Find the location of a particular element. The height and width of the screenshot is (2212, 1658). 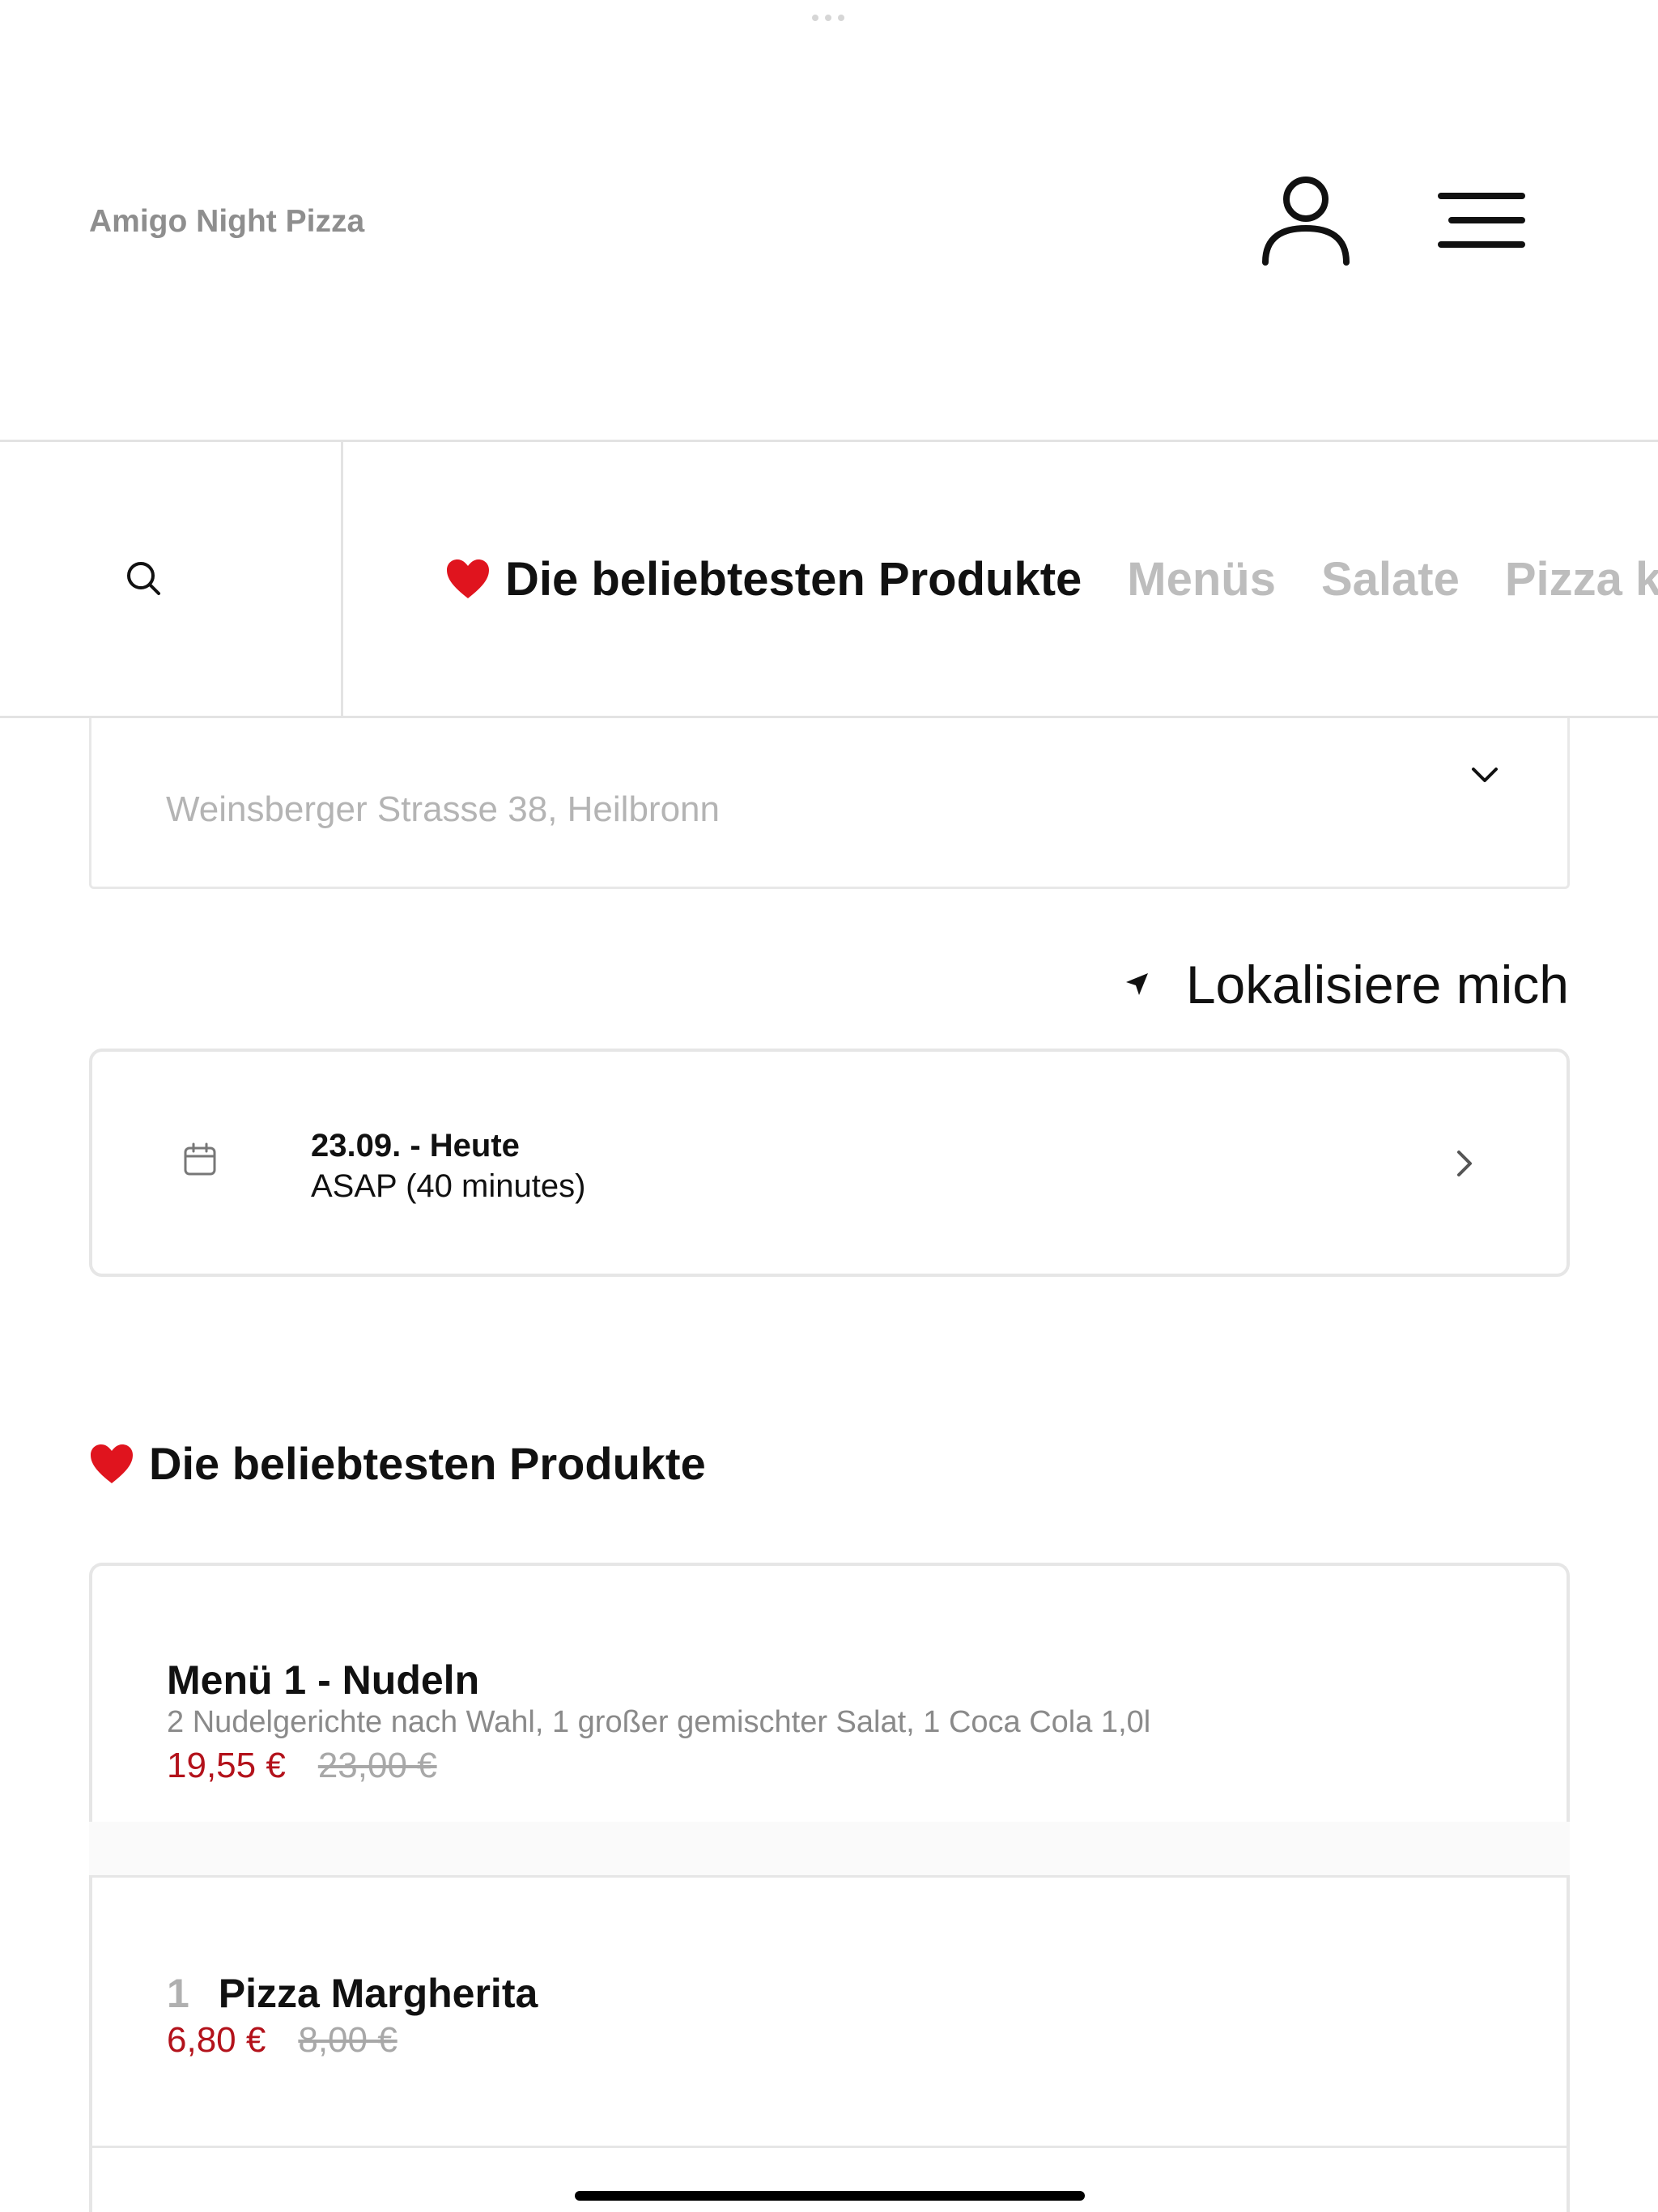

tab-popular-products: Die beliebtesten Produkte is located at coordinates (763, 579).